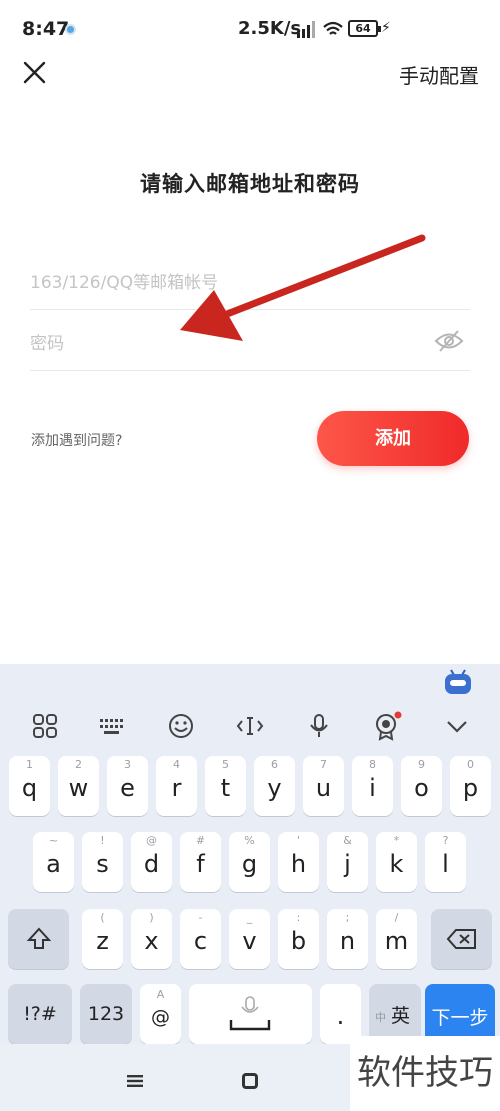  What do you see at coordinates (396, 939) in the screenshot?
I see `key-m: / m` at bounding box center [396, 939].